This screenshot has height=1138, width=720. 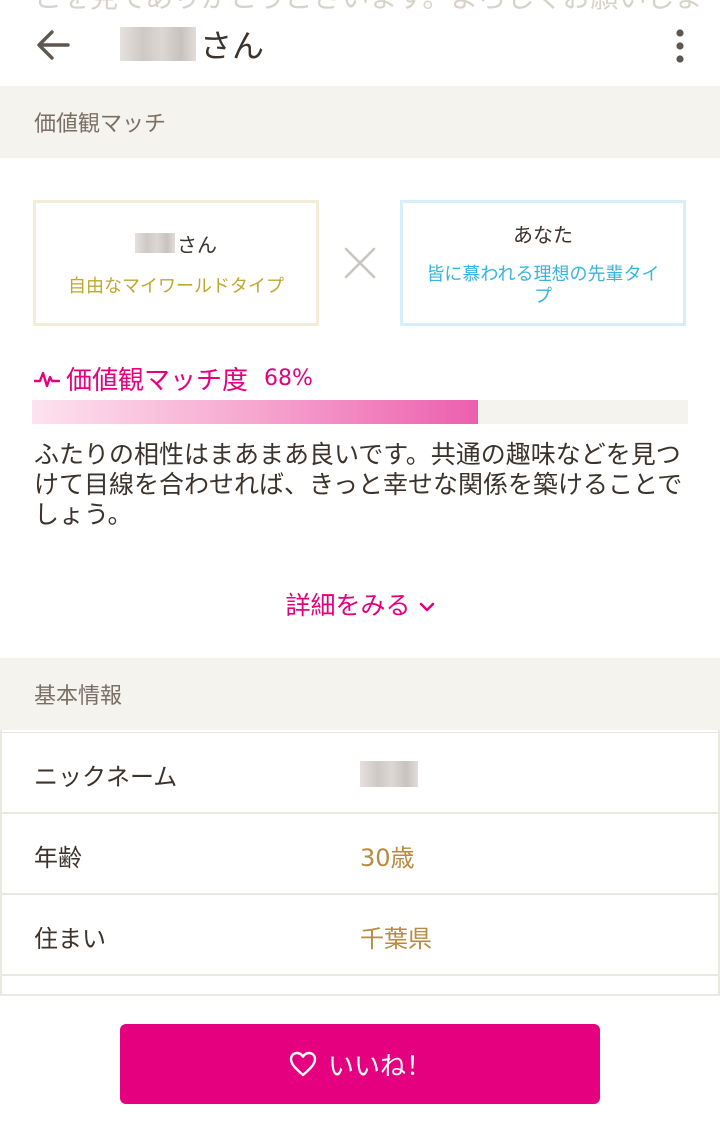 I want to click on table-row: ニックネーム, so click(x=360, y=773).